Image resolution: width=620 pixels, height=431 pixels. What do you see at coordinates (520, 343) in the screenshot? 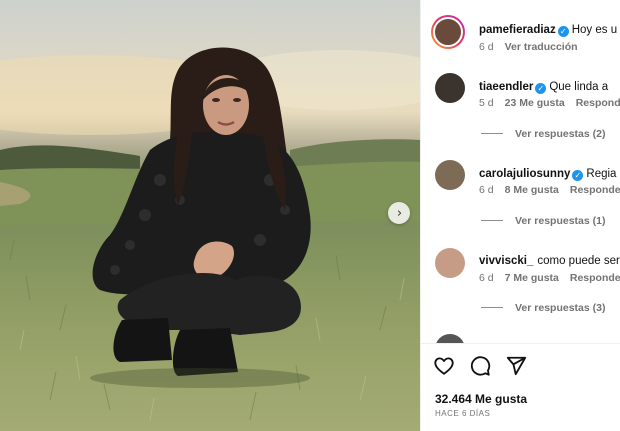
I see `actions-divider` at bounding box center [520, 343].